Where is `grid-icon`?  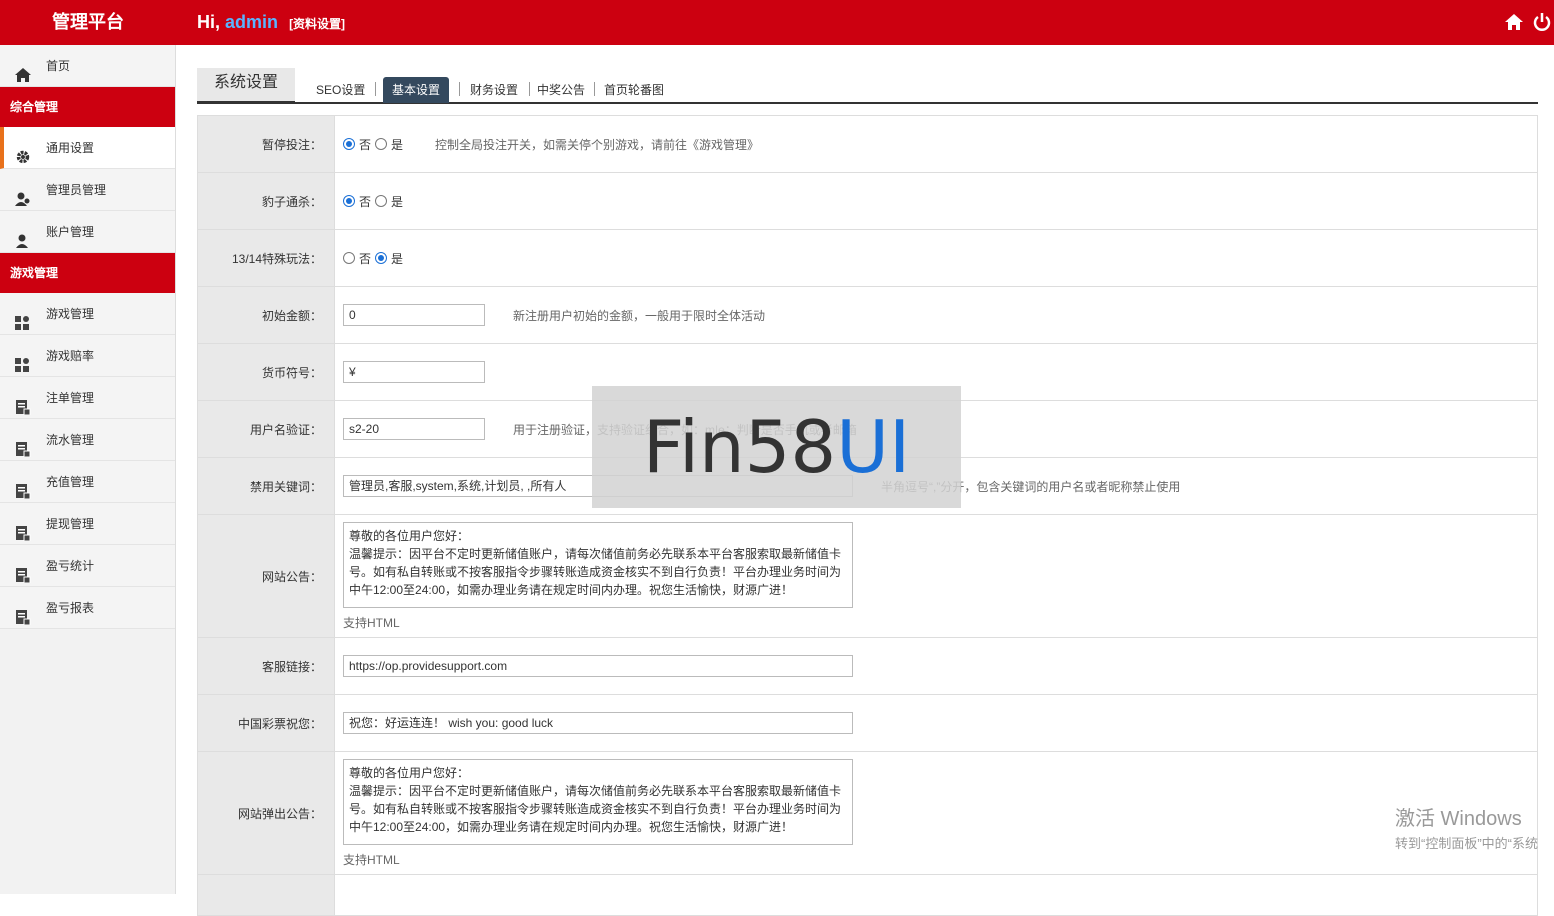 grid-icon is located at coordinates (23, 360).